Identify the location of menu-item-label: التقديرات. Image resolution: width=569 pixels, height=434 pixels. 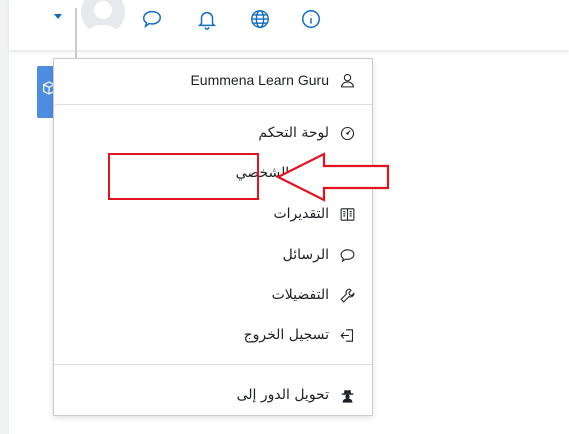
(301, 214).